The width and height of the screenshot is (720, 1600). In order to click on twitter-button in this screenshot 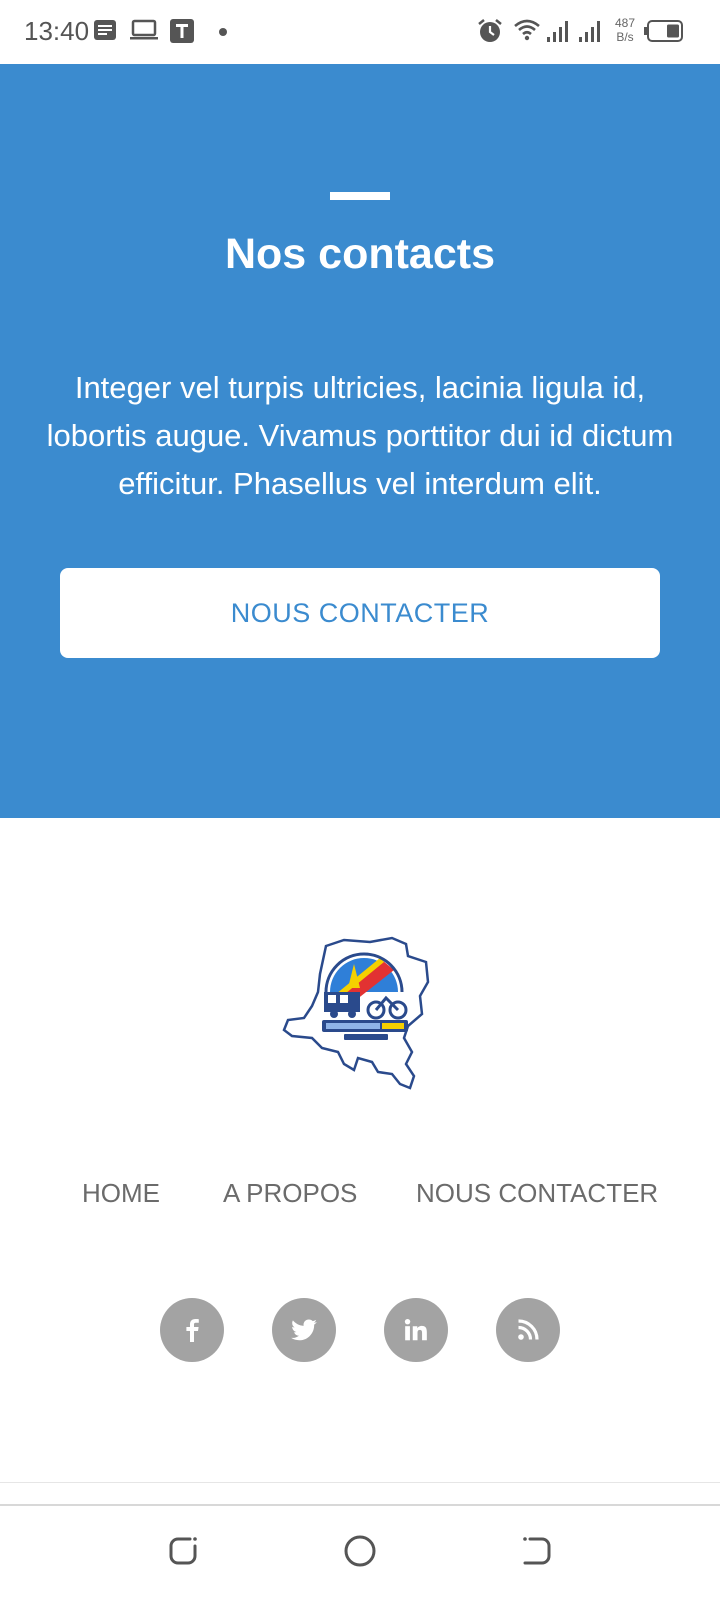, I will do `click(304, 1330)`.